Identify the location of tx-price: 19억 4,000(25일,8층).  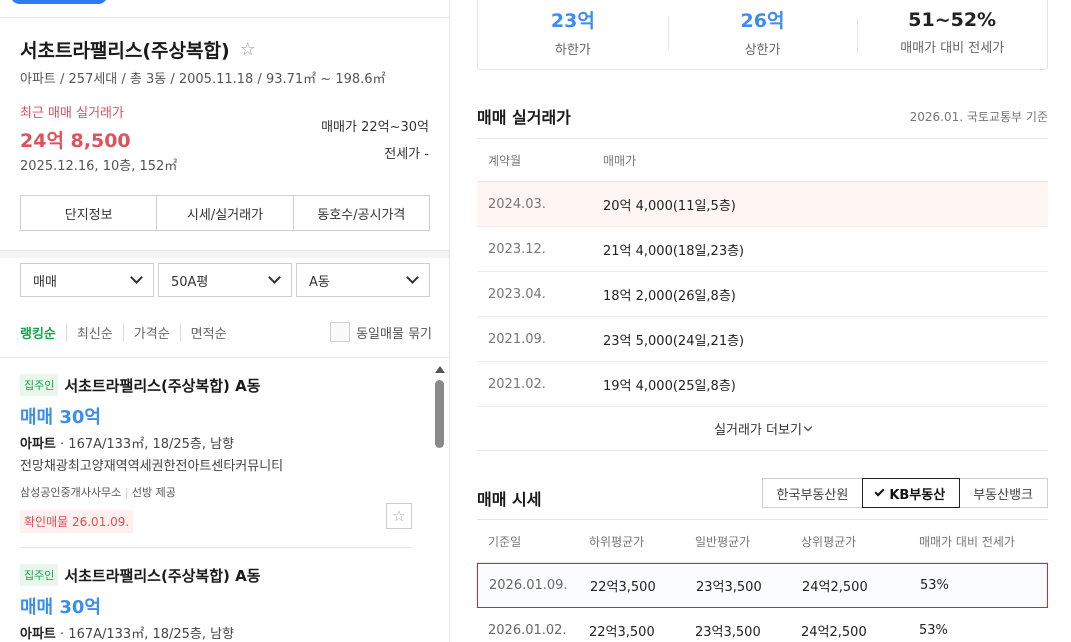
(669, 386).